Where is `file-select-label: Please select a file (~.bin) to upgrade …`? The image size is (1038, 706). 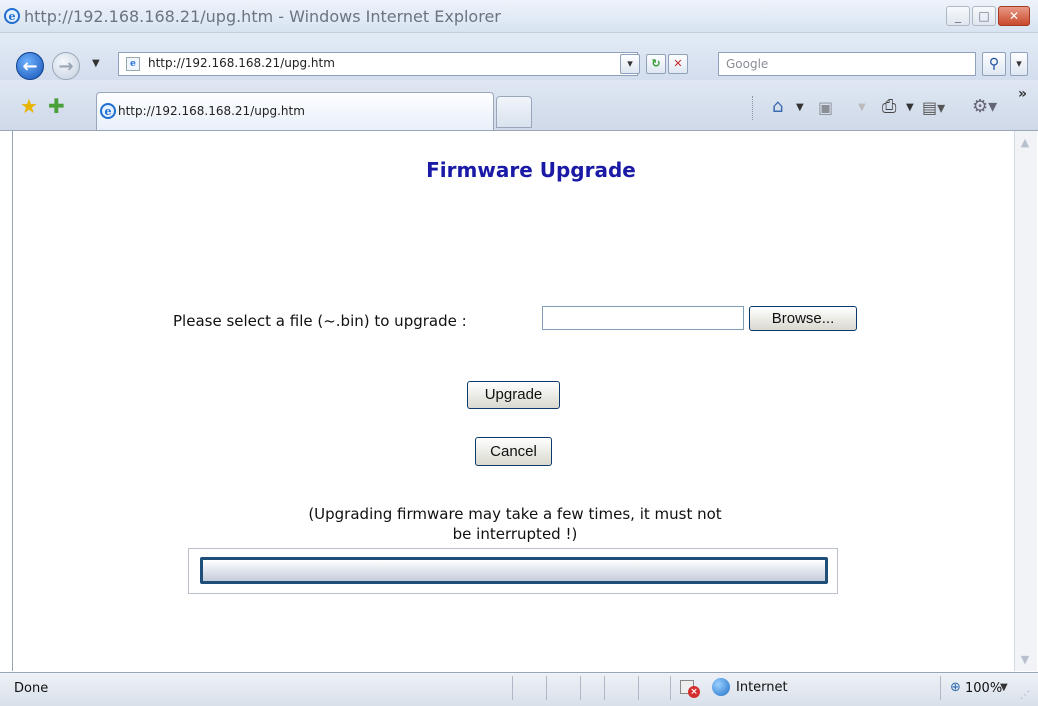 file-select-label: Please select a file (~.bin) to upgrade … is located at coordinates (320, 321).